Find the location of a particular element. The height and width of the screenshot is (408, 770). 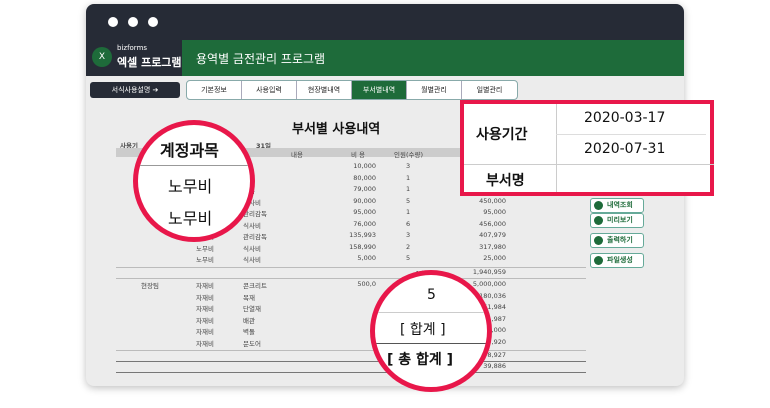

content-cell: 문도어 is located at coordinates (252, 343).